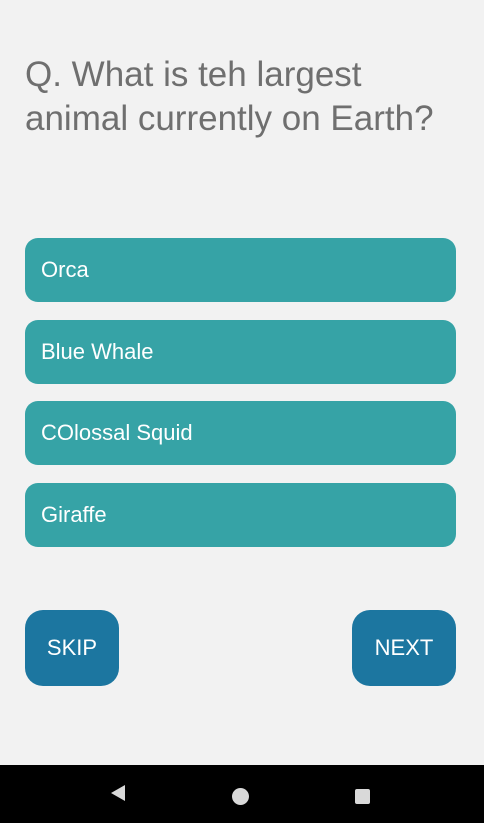 The height and width of the screenshot is (823, 484). Describe the element at coordinates (118, 793) in the screenshot. I see `back-icon` at that location.